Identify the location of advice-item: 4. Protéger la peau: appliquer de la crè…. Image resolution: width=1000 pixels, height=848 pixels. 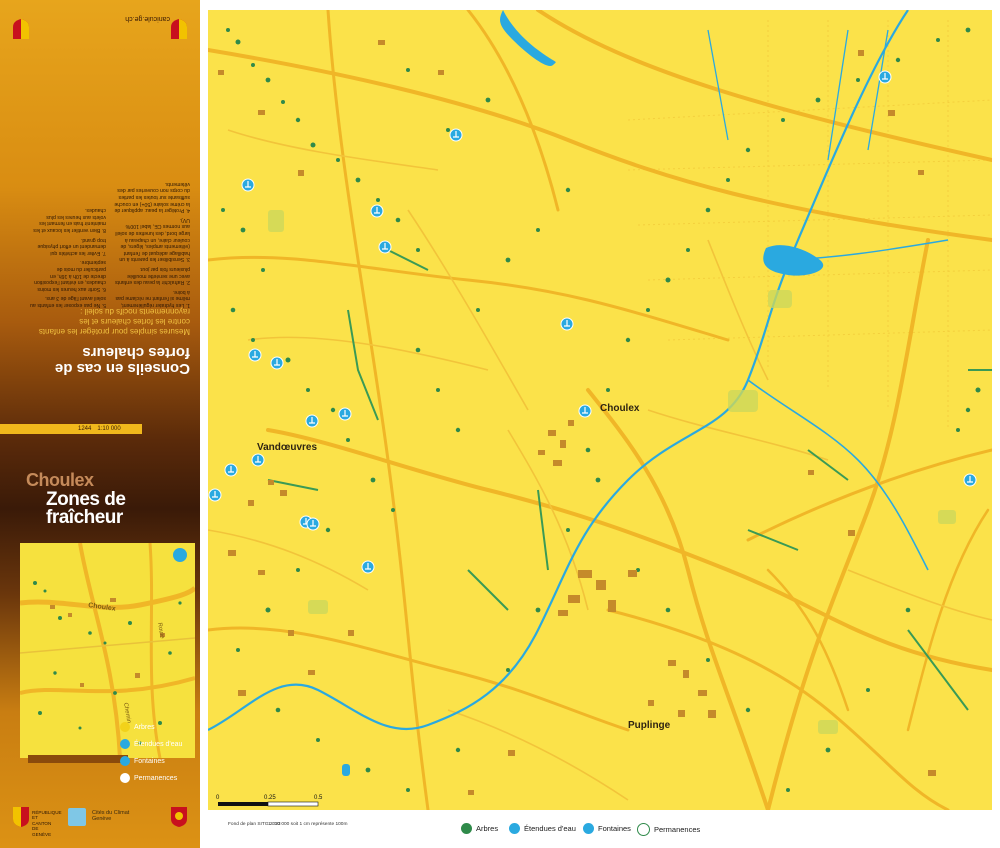
(152, 197).